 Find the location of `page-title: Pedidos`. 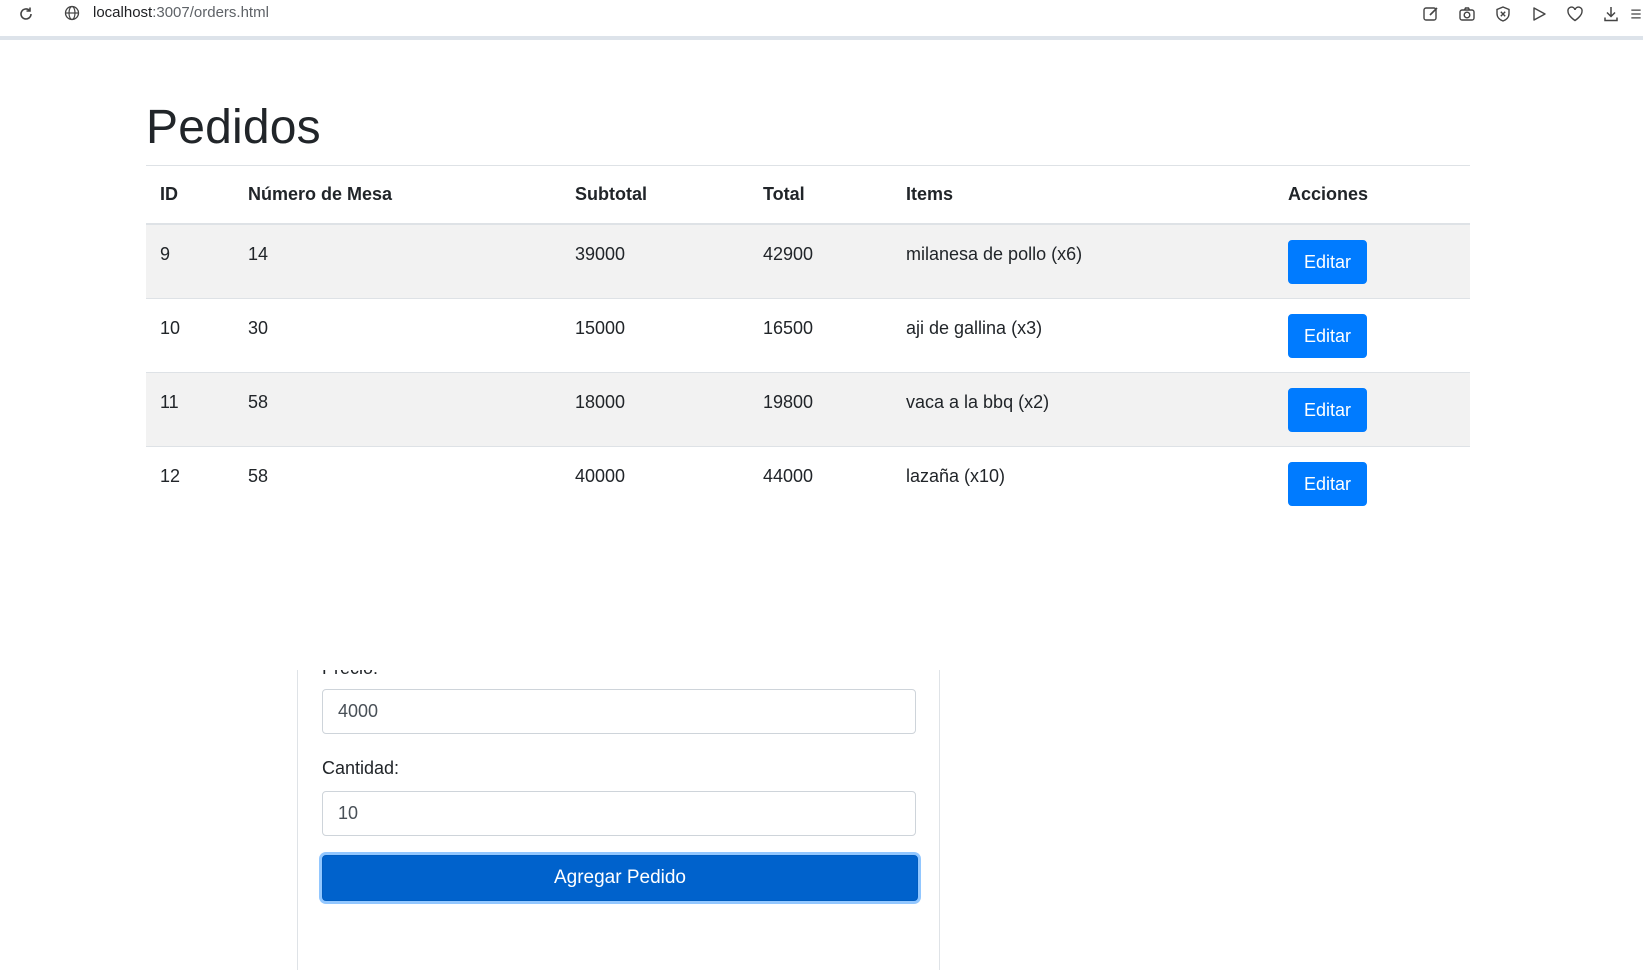

page-title: Pedidos is located at coordinates (233, 127).